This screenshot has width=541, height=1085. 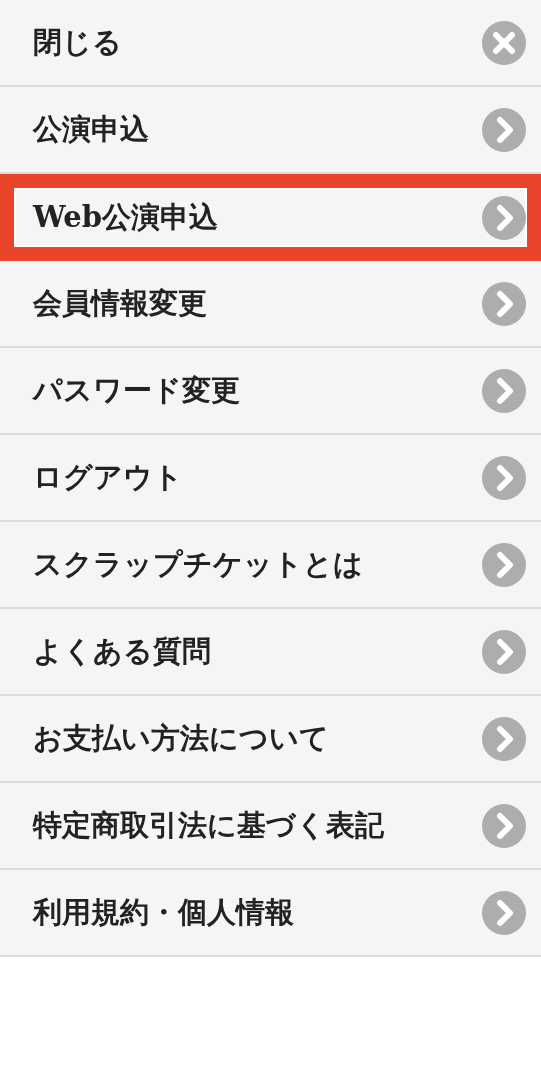 What do you see at coordinates (270, 130) in the screenshot?
I see `menu-item: 公演申込` at bounding box center [270, 130].